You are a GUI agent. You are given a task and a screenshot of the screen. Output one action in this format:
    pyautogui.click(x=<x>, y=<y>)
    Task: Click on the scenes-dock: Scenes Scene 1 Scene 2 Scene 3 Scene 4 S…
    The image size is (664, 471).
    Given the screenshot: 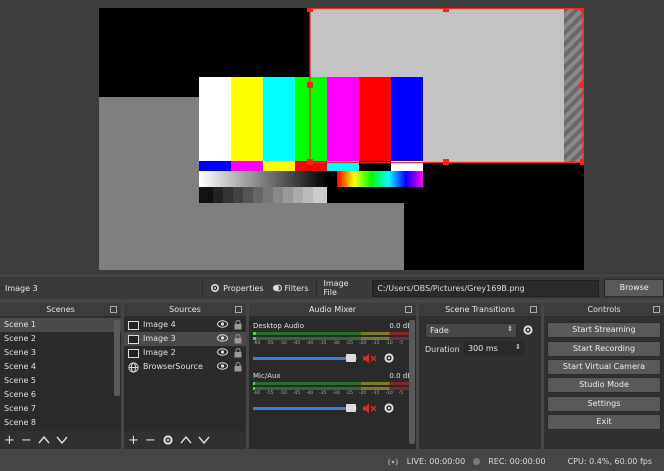 What is the action you would take?
    pyautogui.click(x=60, y=376)
    